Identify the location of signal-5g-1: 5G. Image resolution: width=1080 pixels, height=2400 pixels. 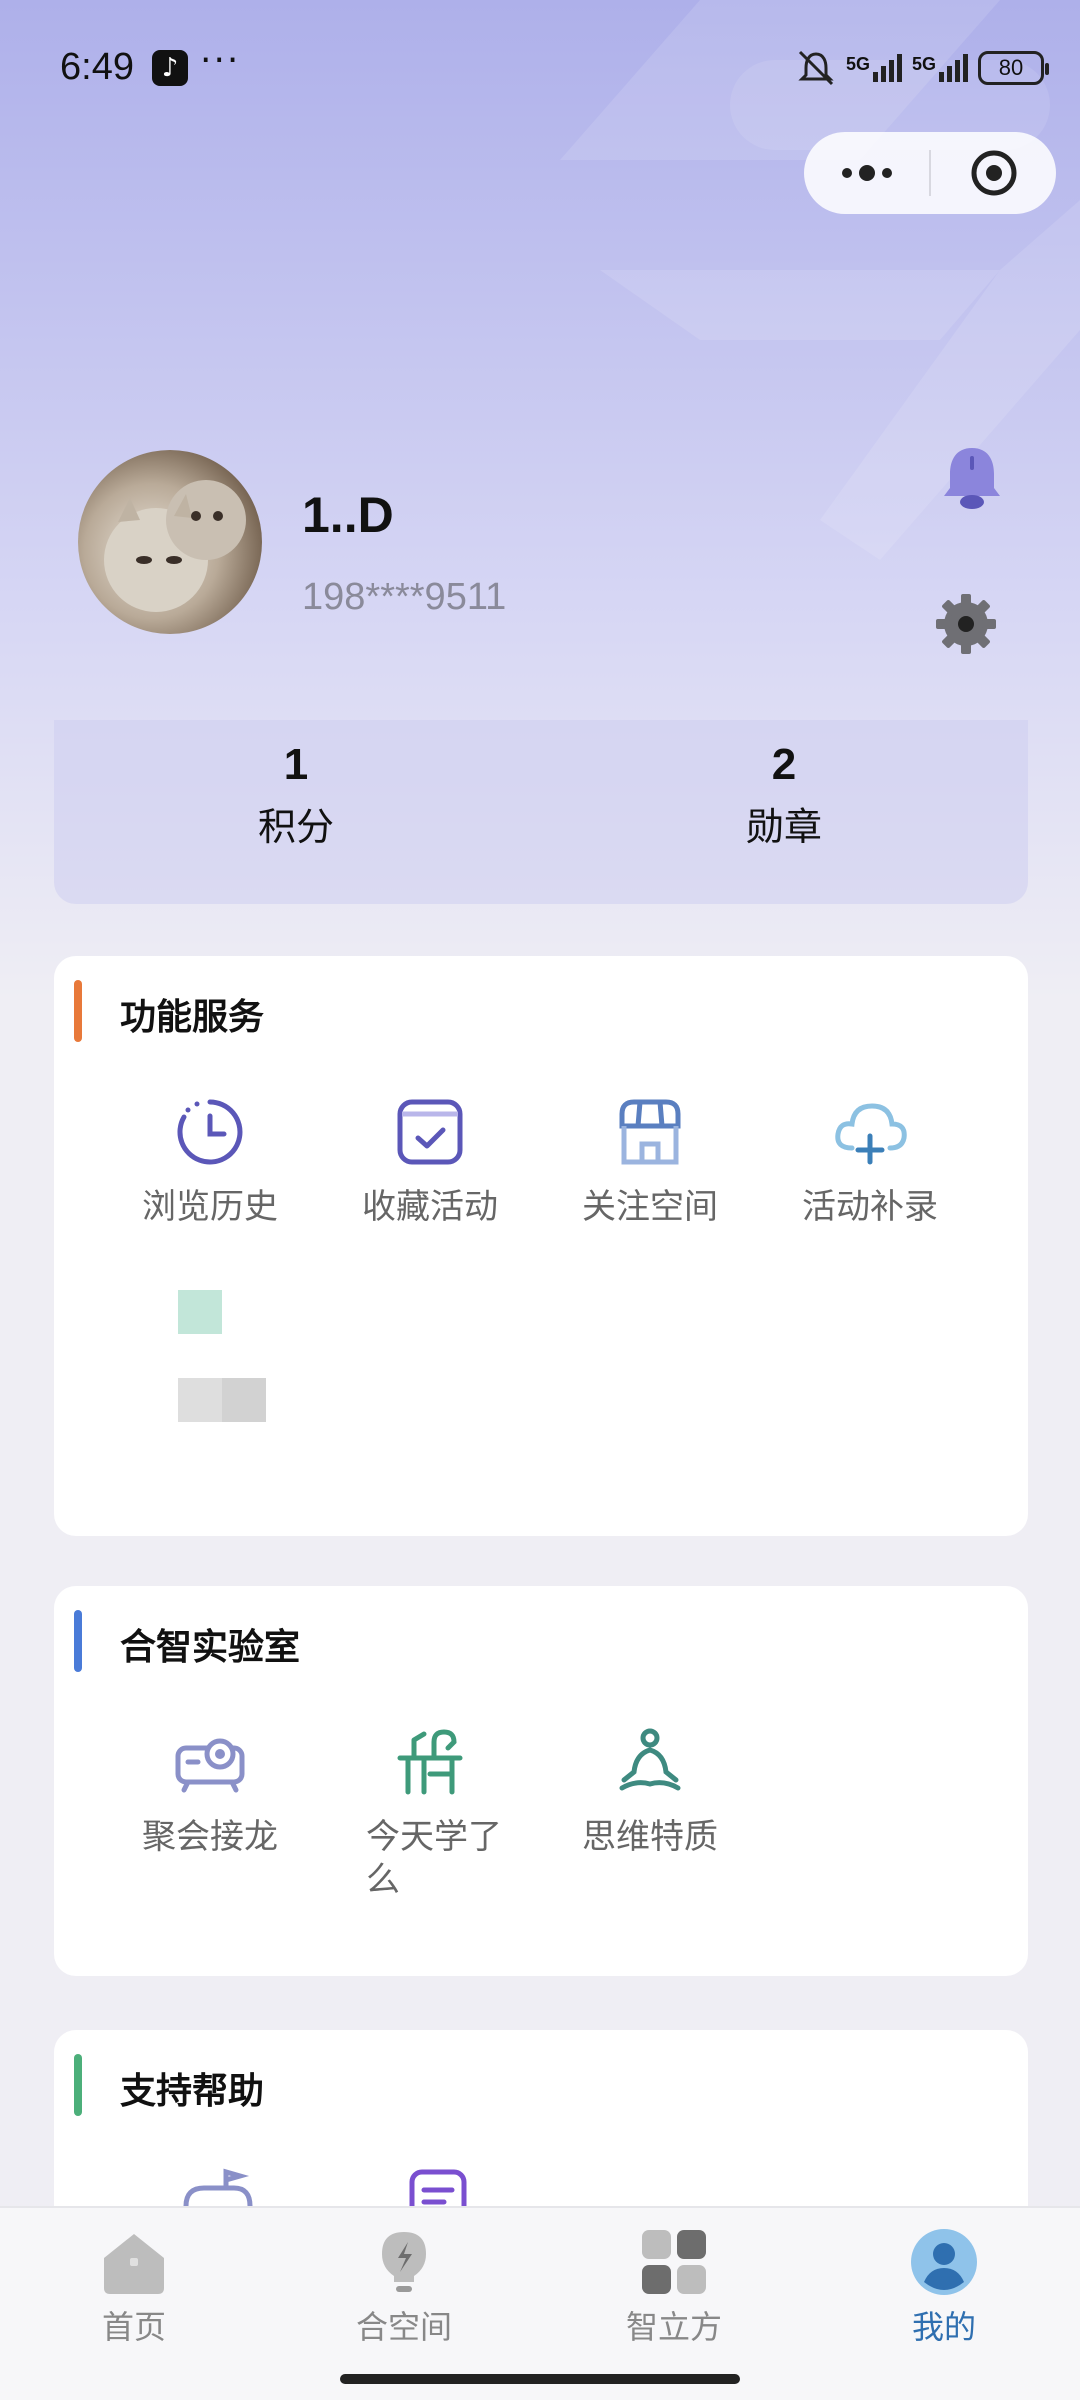
(874, 68).